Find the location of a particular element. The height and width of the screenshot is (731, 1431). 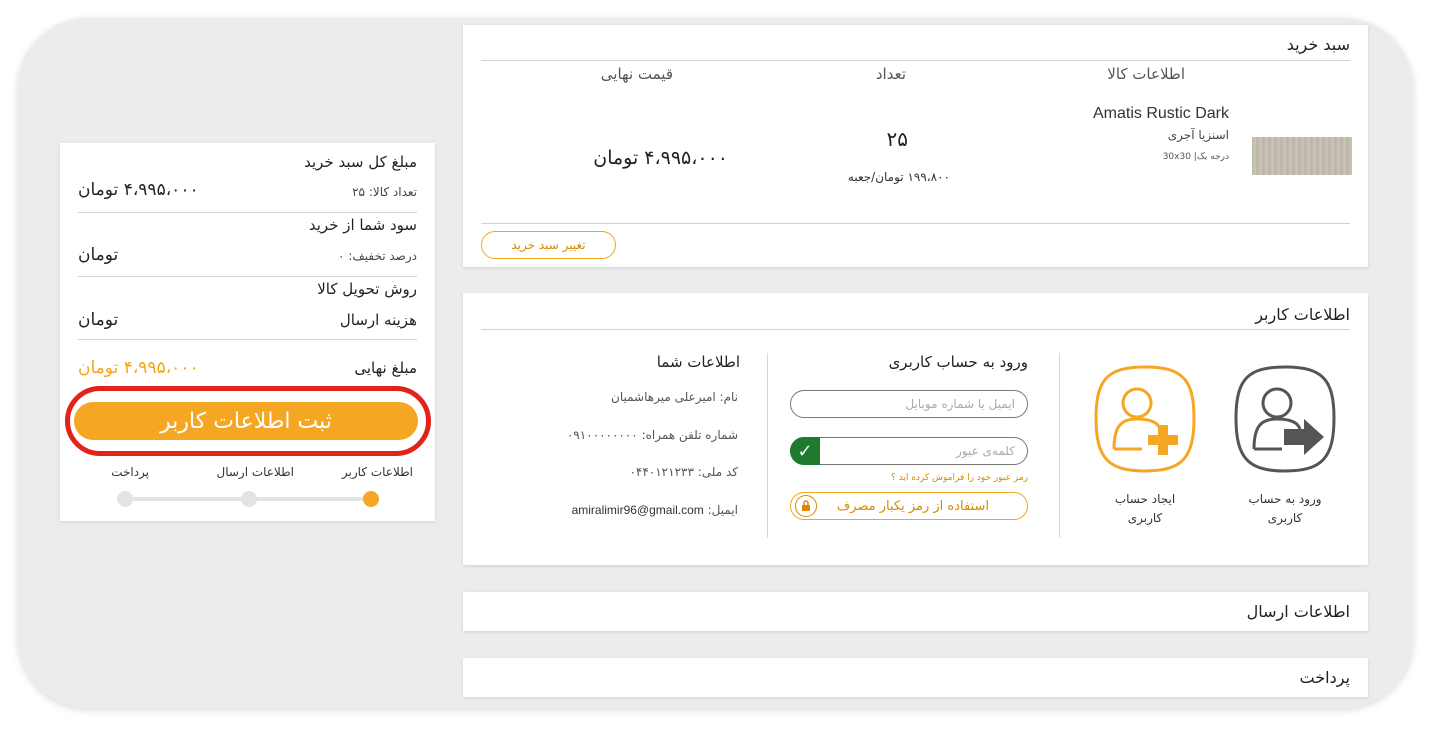

item-count: تعداد کالا: ۲۵ is located at coordinates (384, 192).